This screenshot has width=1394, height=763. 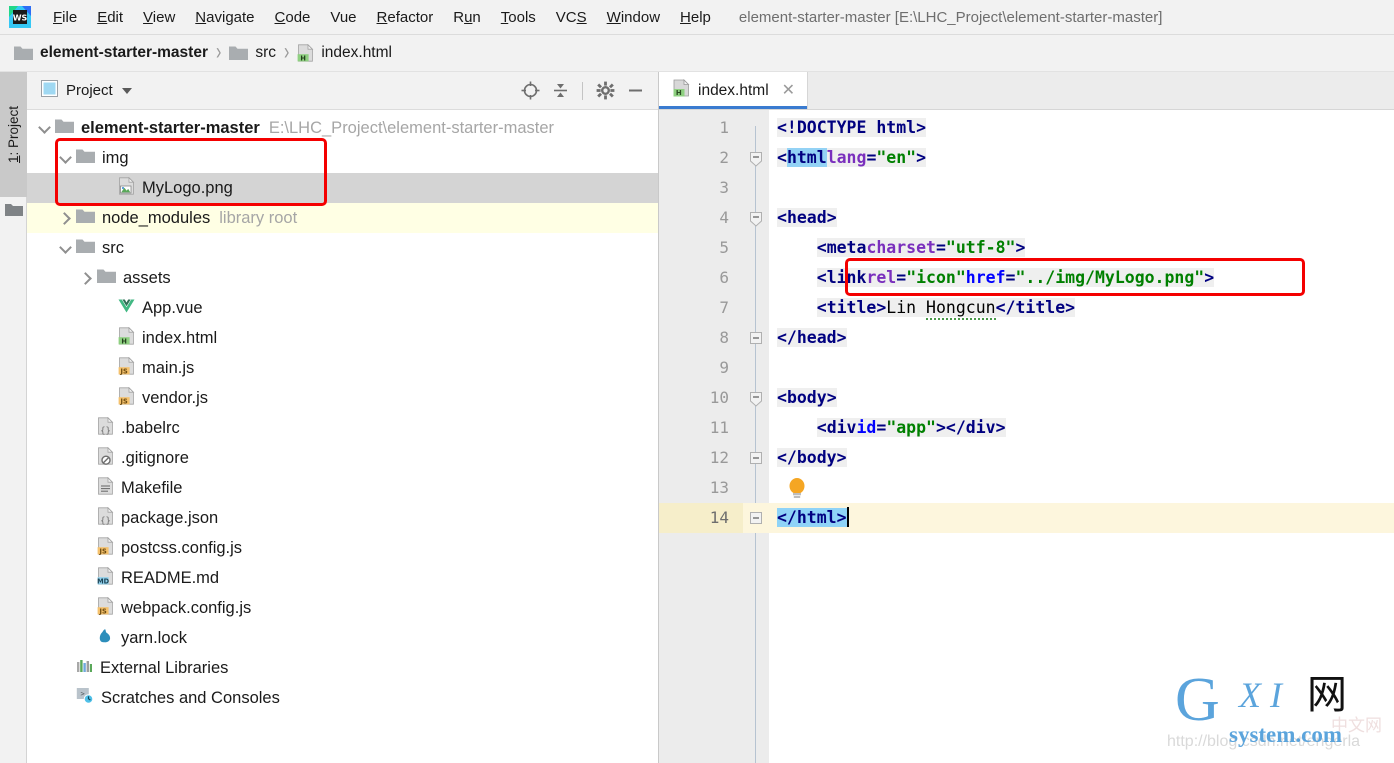 What do you see at coordinates (788, 90) in the screenshot?
I see `close-icon: ✕` at bounding box center [788, 90].